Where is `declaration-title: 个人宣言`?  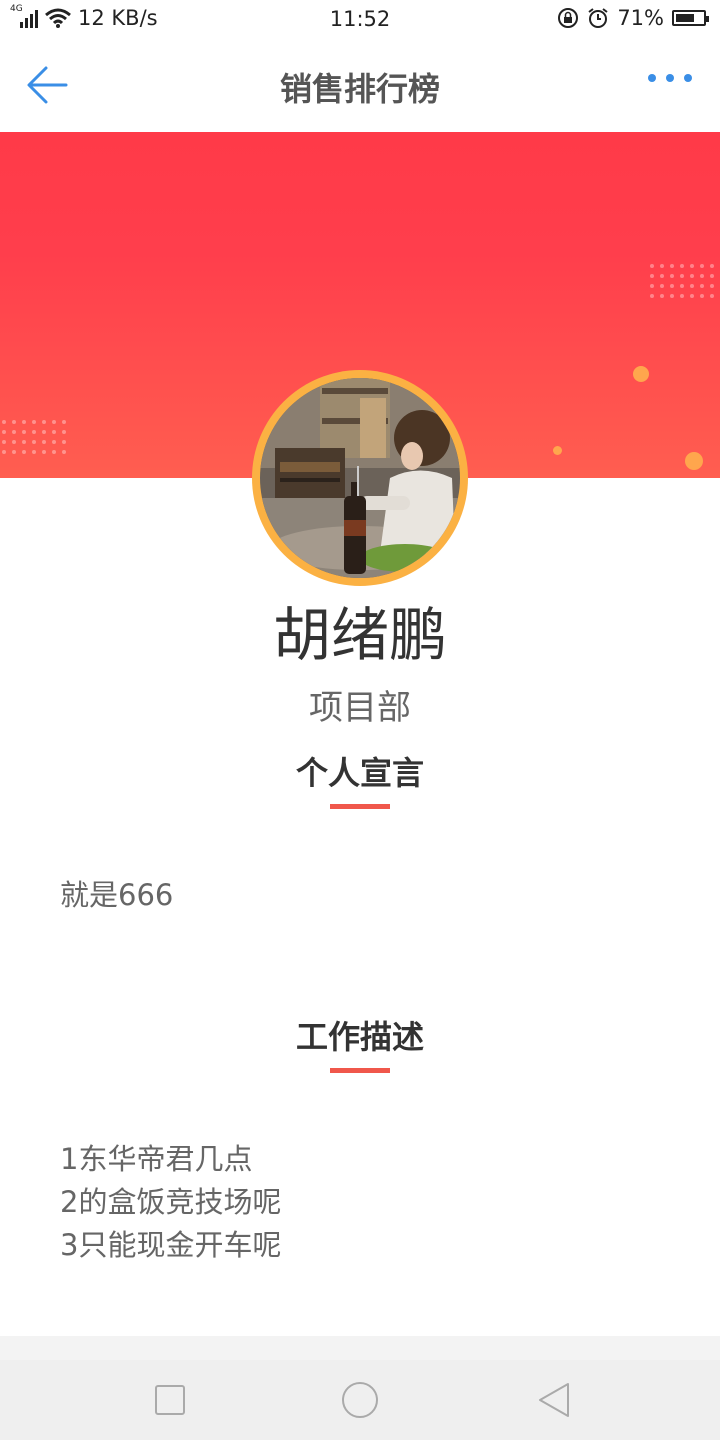 declaration-title: 个人宣言 is located at coordinates (359, 773).